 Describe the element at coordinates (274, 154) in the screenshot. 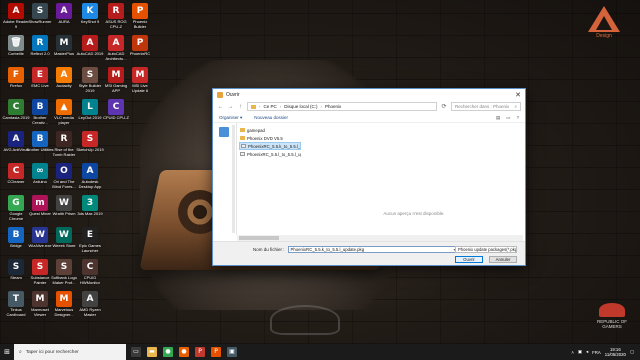

I see `file-name: PhoenixRC_5.5.l_to_5.5.l_update` at that location.